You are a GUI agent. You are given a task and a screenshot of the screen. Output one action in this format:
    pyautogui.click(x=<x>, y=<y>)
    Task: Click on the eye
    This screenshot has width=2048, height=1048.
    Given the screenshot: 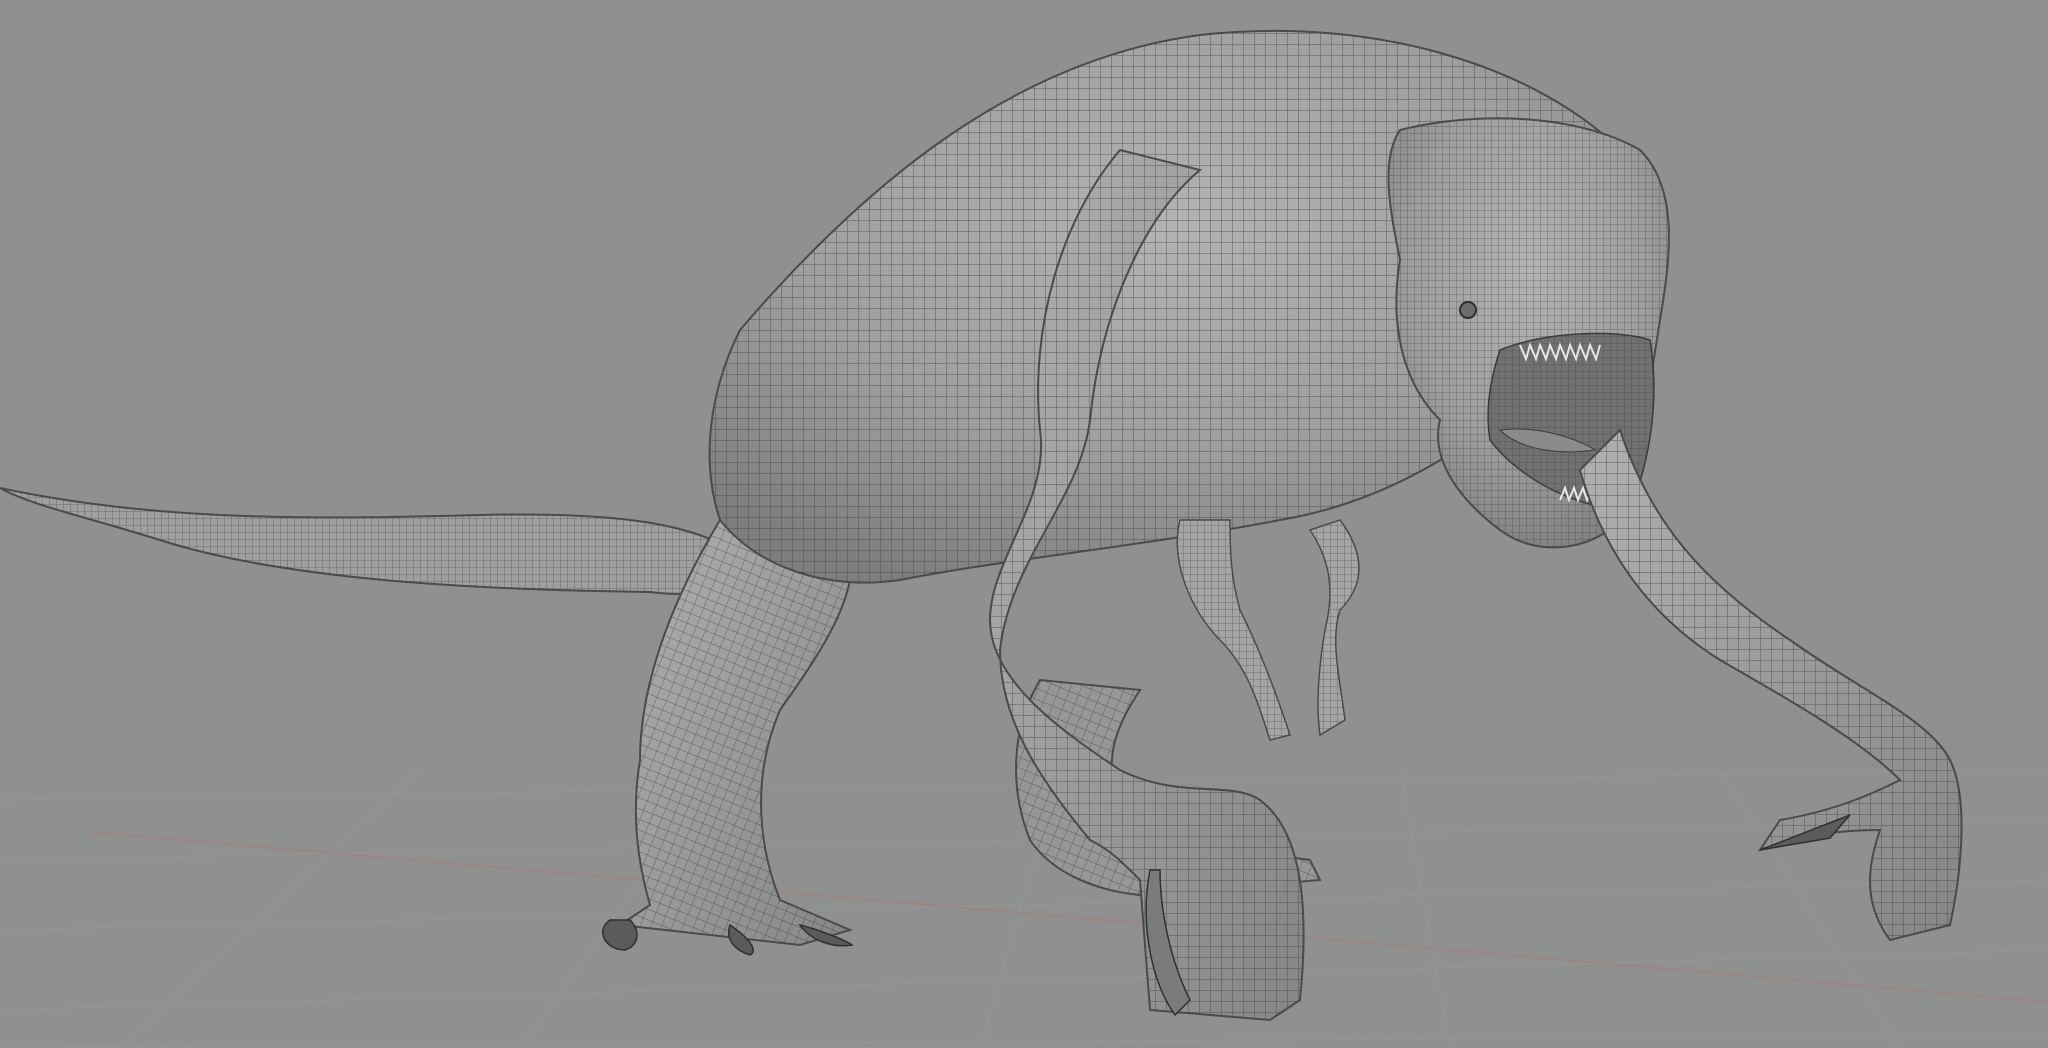 What is the action you would take?
    pyautogui.click(x=1468, y=310)
    